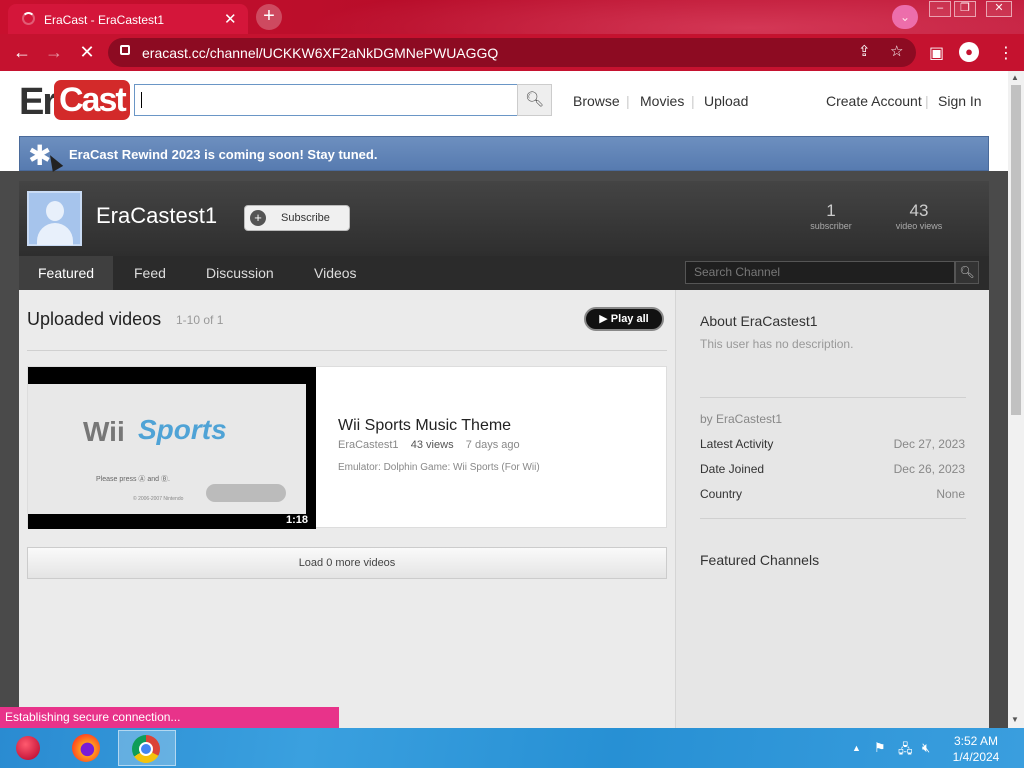  I want to click on info-value: None, so click(950, 494).